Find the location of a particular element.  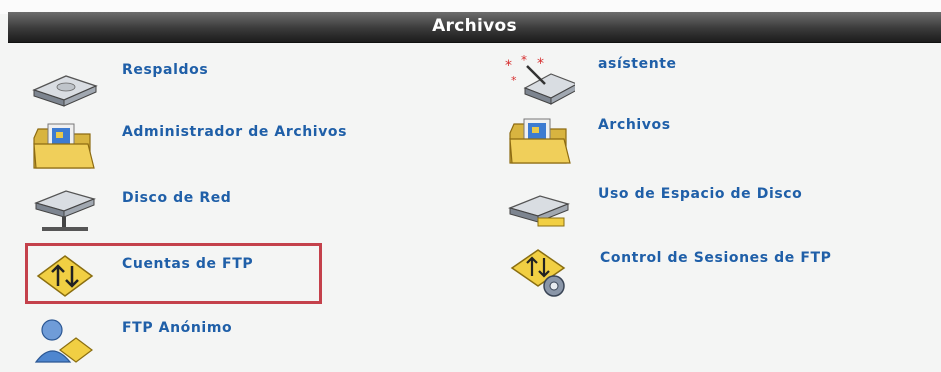

network-disk-icon is located at coordinates (65, 210).